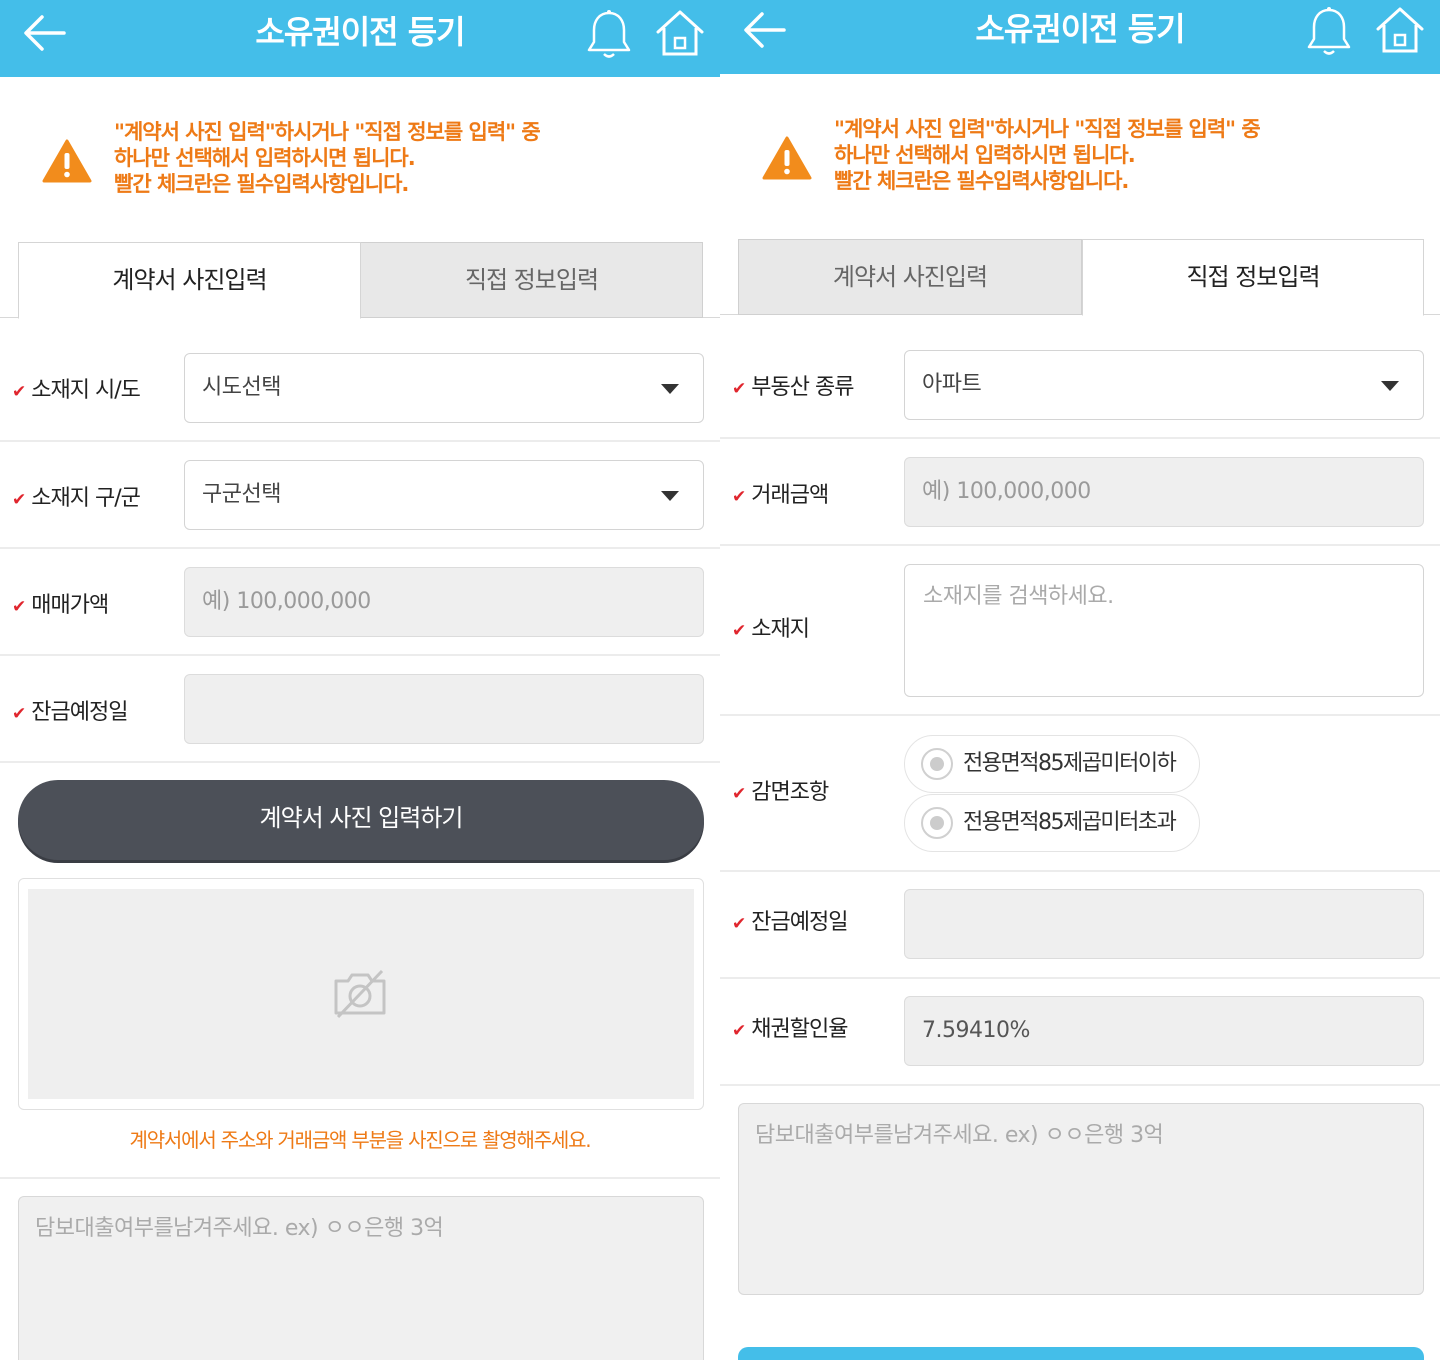  Describe the element at coordinates (1164, 385) in the screenshot. I see `property-type-select: 아파트` at that location.